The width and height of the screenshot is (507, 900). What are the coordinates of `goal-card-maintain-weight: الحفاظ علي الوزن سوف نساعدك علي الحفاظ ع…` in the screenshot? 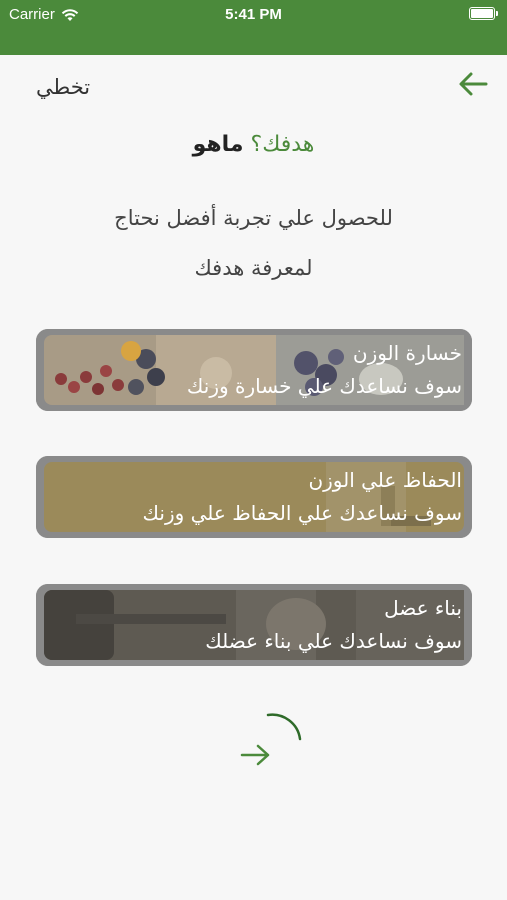 It's located at (254, 497).